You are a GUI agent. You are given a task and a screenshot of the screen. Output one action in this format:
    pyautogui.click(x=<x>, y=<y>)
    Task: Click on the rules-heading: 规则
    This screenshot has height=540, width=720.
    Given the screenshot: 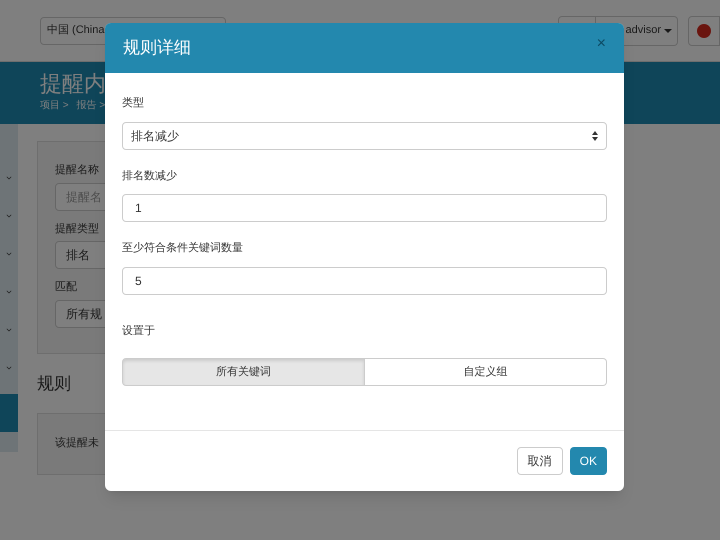 What is the action you would take?
    pyautogui.click(x=54, y=384)
    